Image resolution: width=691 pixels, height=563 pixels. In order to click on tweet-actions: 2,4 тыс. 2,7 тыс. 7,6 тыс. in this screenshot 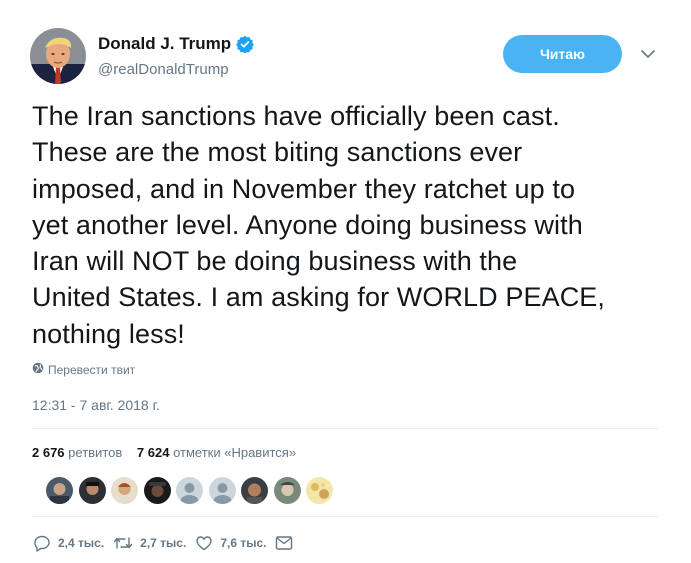, I will do `click(167, 543)`.